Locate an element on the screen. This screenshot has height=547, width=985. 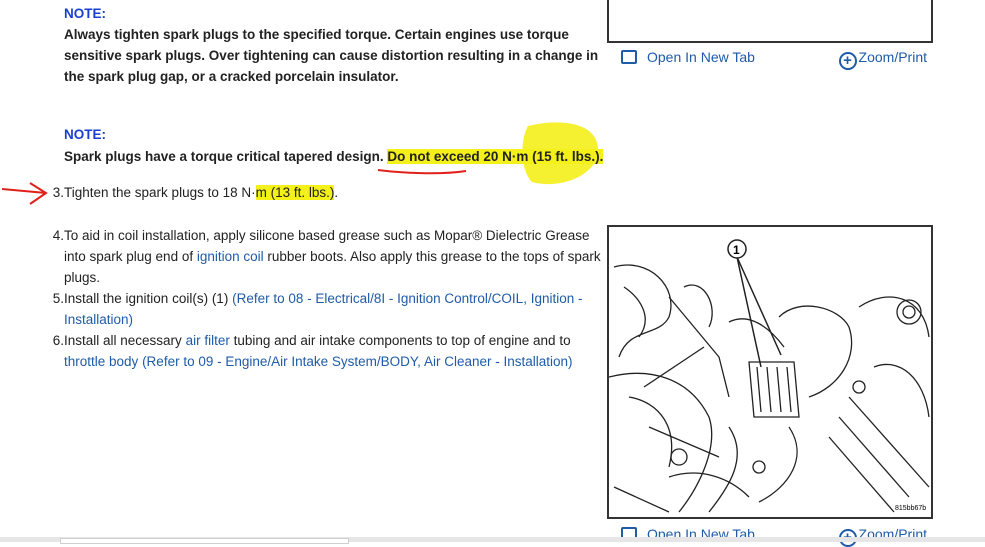
figure-callout-number: 1 is located at coordinates (736, 250).